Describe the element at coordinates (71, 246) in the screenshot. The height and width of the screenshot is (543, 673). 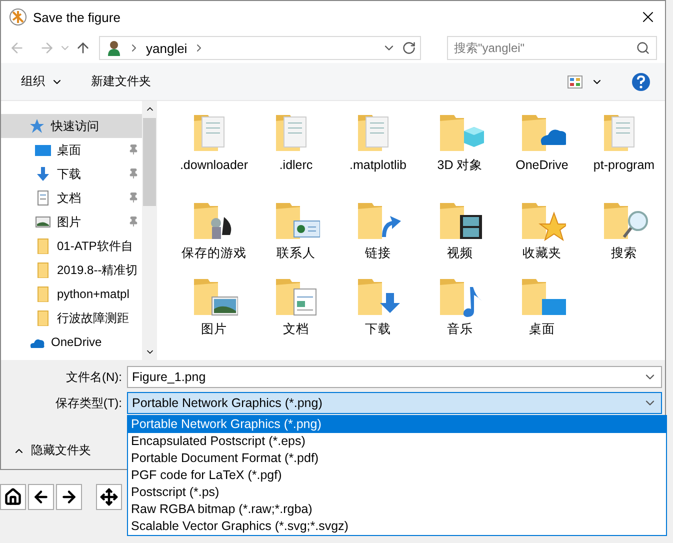
I see `sidebar-item: 01-ATP软件自` at that location.